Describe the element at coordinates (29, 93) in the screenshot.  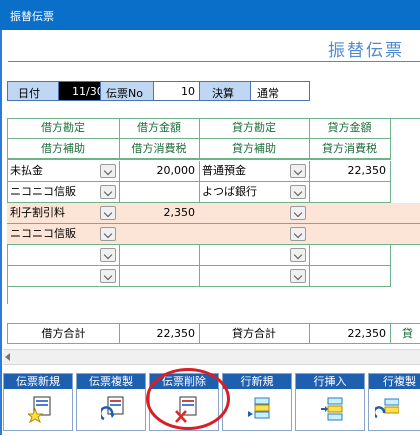
I see `date-label: 日付` at that location.